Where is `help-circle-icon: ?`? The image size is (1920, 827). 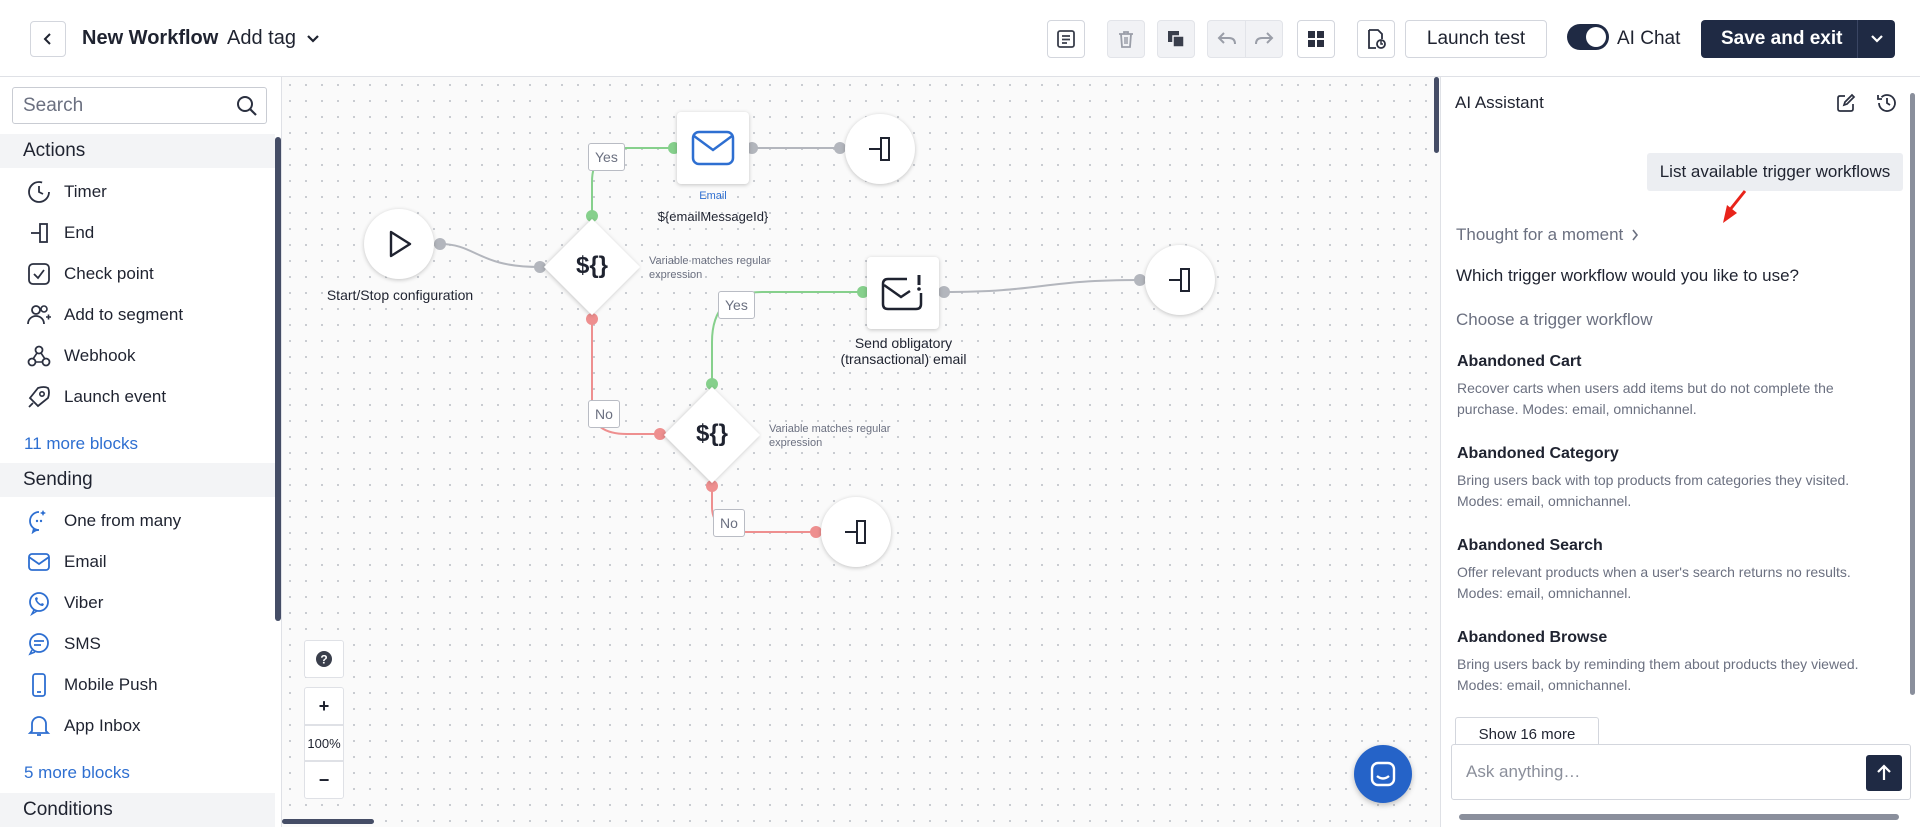 help-circle-icon: ? is located at coordinates (324, 659).